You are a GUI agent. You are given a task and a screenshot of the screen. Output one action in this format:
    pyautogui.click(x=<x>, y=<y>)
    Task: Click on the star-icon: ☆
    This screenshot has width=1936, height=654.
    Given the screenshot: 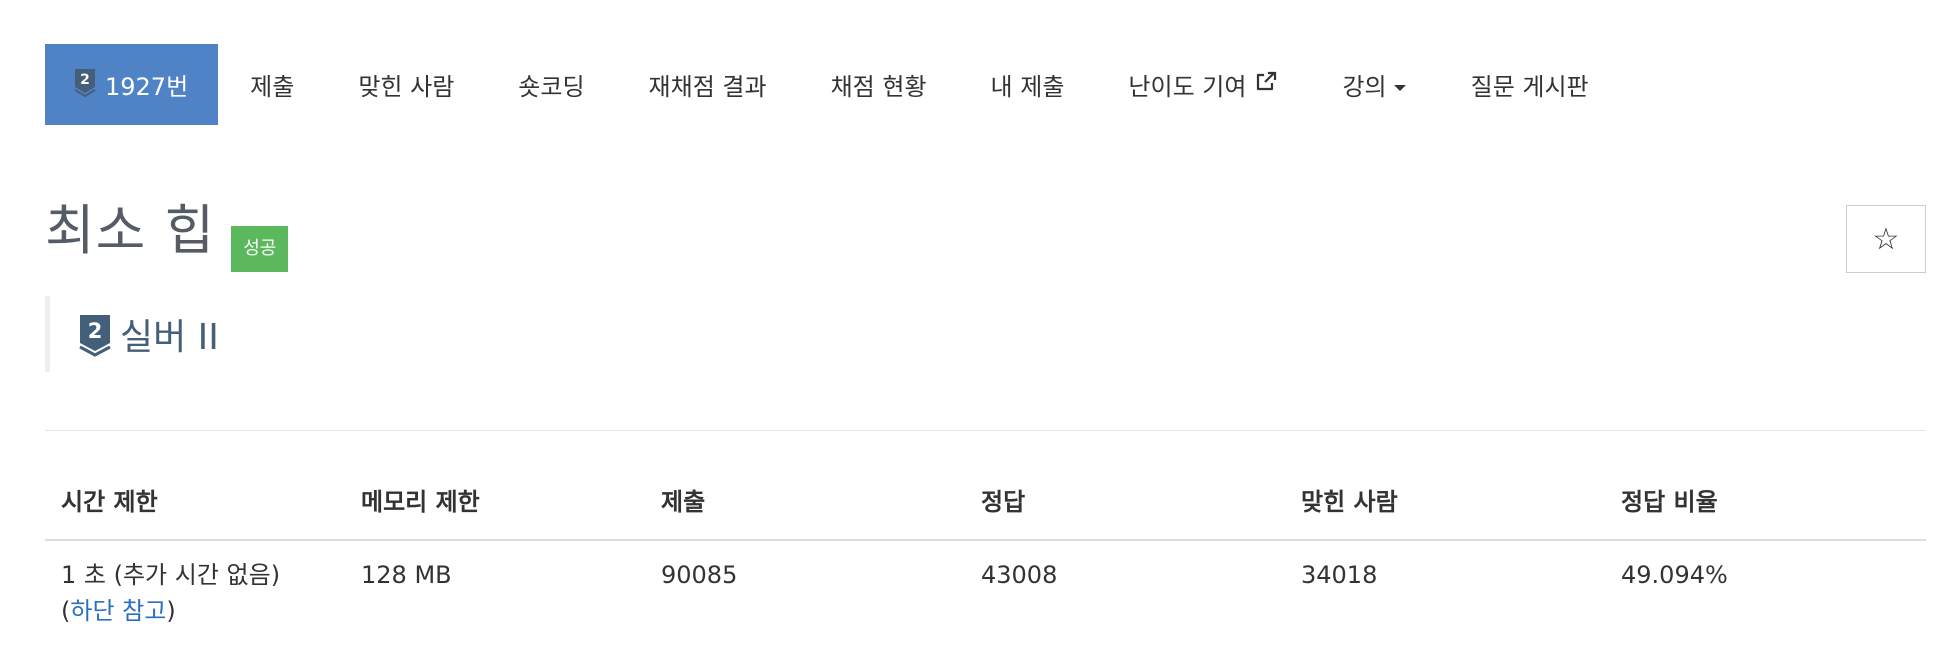 What is the action you would take?
    pyautogui.click(x=1886, y=239)
    